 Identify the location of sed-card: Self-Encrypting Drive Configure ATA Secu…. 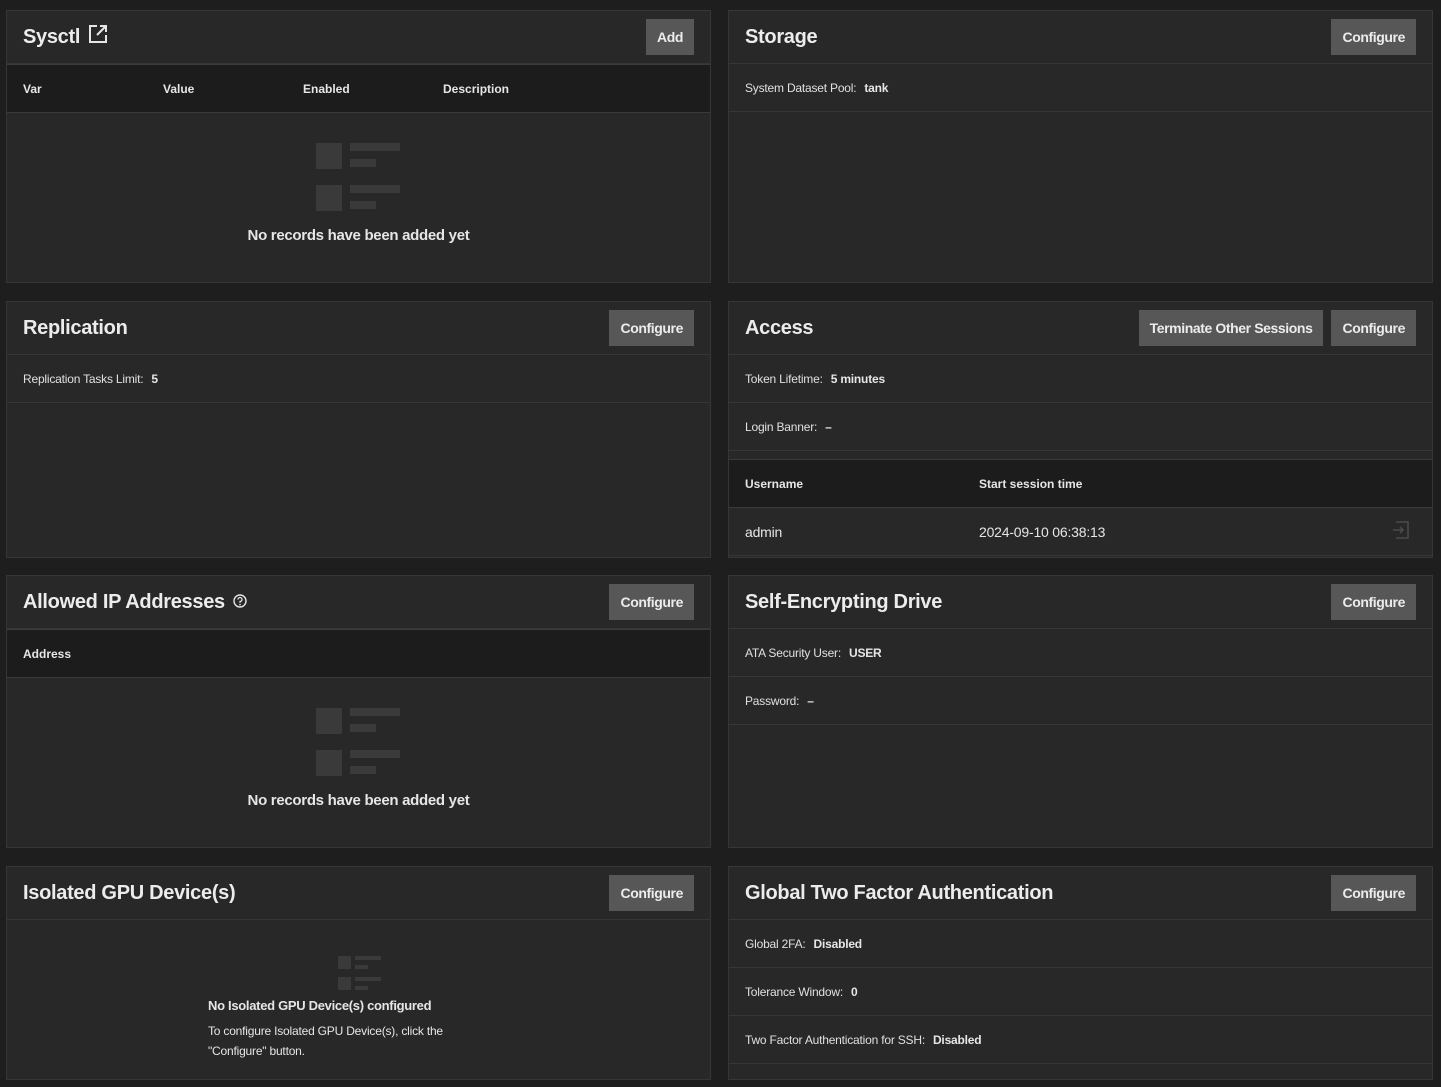
(1080, 711).